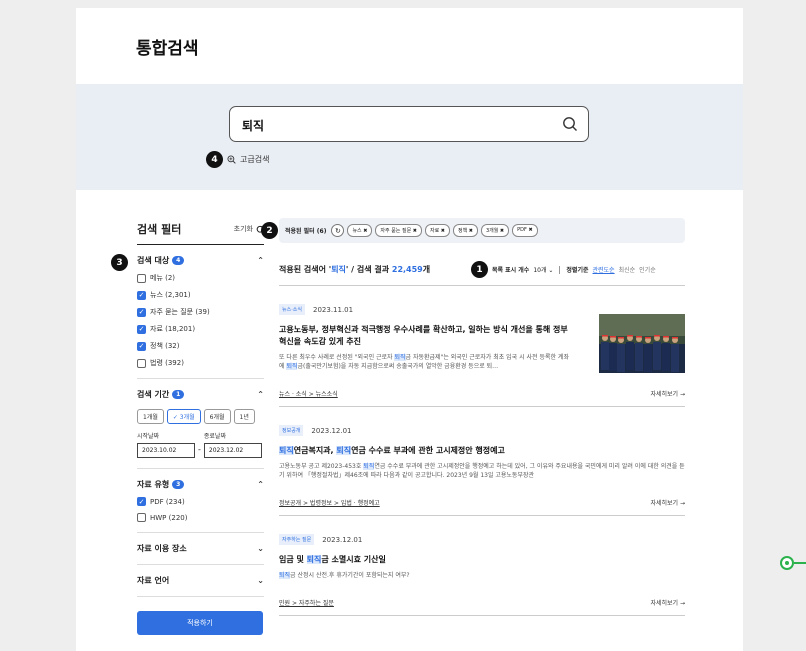 The width and height of the screenshot is (806, 651). I want to click on section-header: 자료 이용 장소 ⌄, so click(200, 548).